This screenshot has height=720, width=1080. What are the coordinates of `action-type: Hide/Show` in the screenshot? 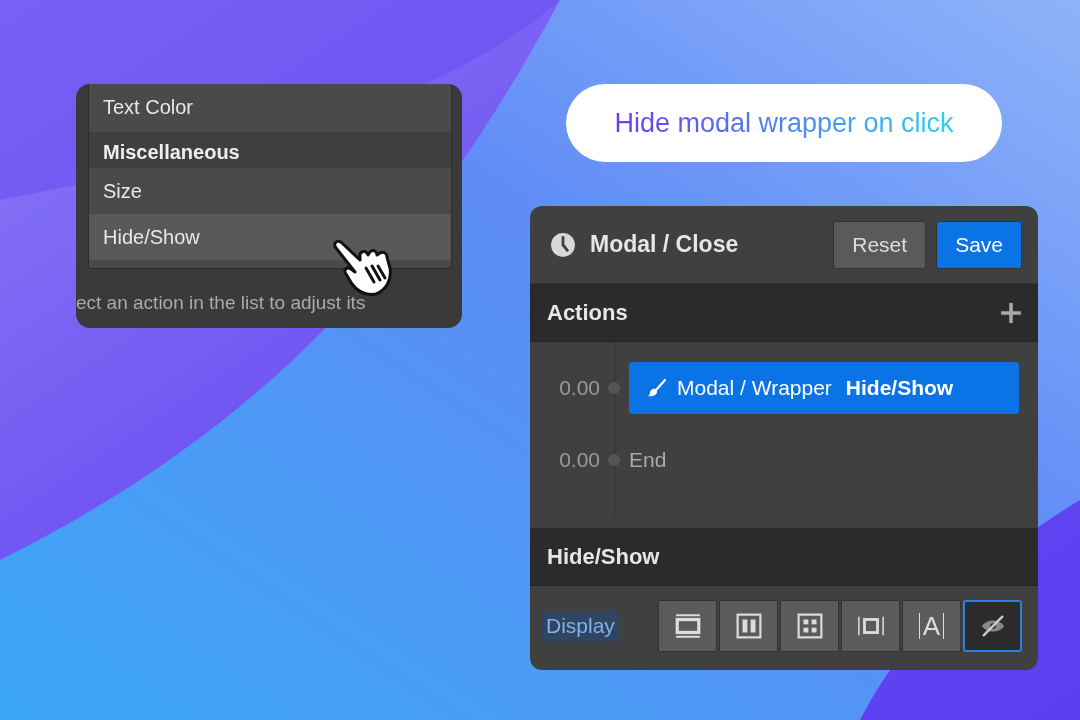 It's located at (899, 388).